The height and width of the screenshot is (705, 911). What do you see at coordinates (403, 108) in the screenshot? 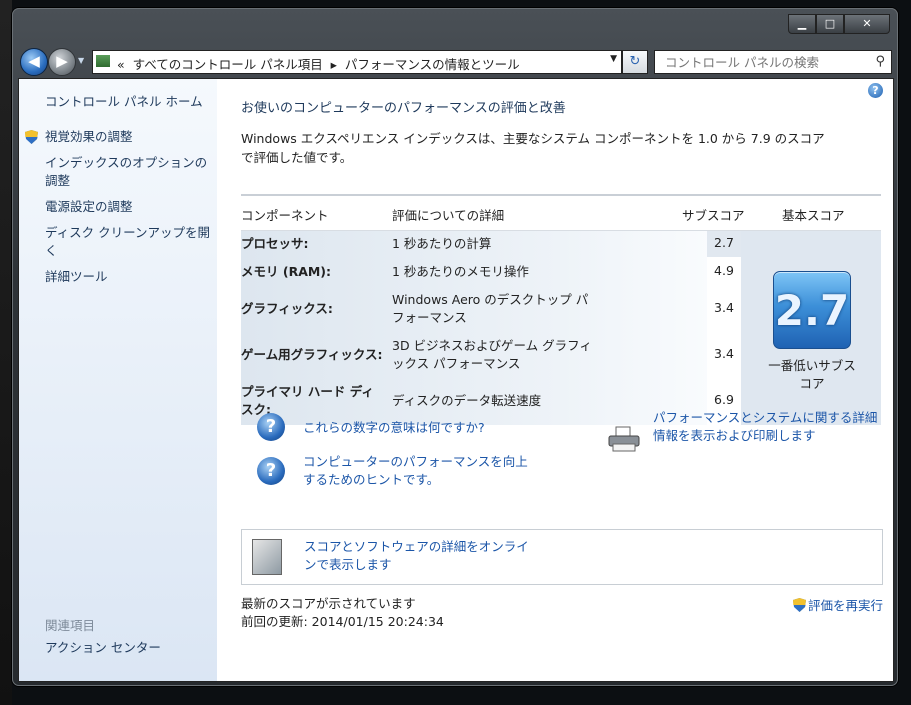
I see `page-title: お使いのコンピューターのパフォーマンスの評価と改善` at bounding box center [403, 108].